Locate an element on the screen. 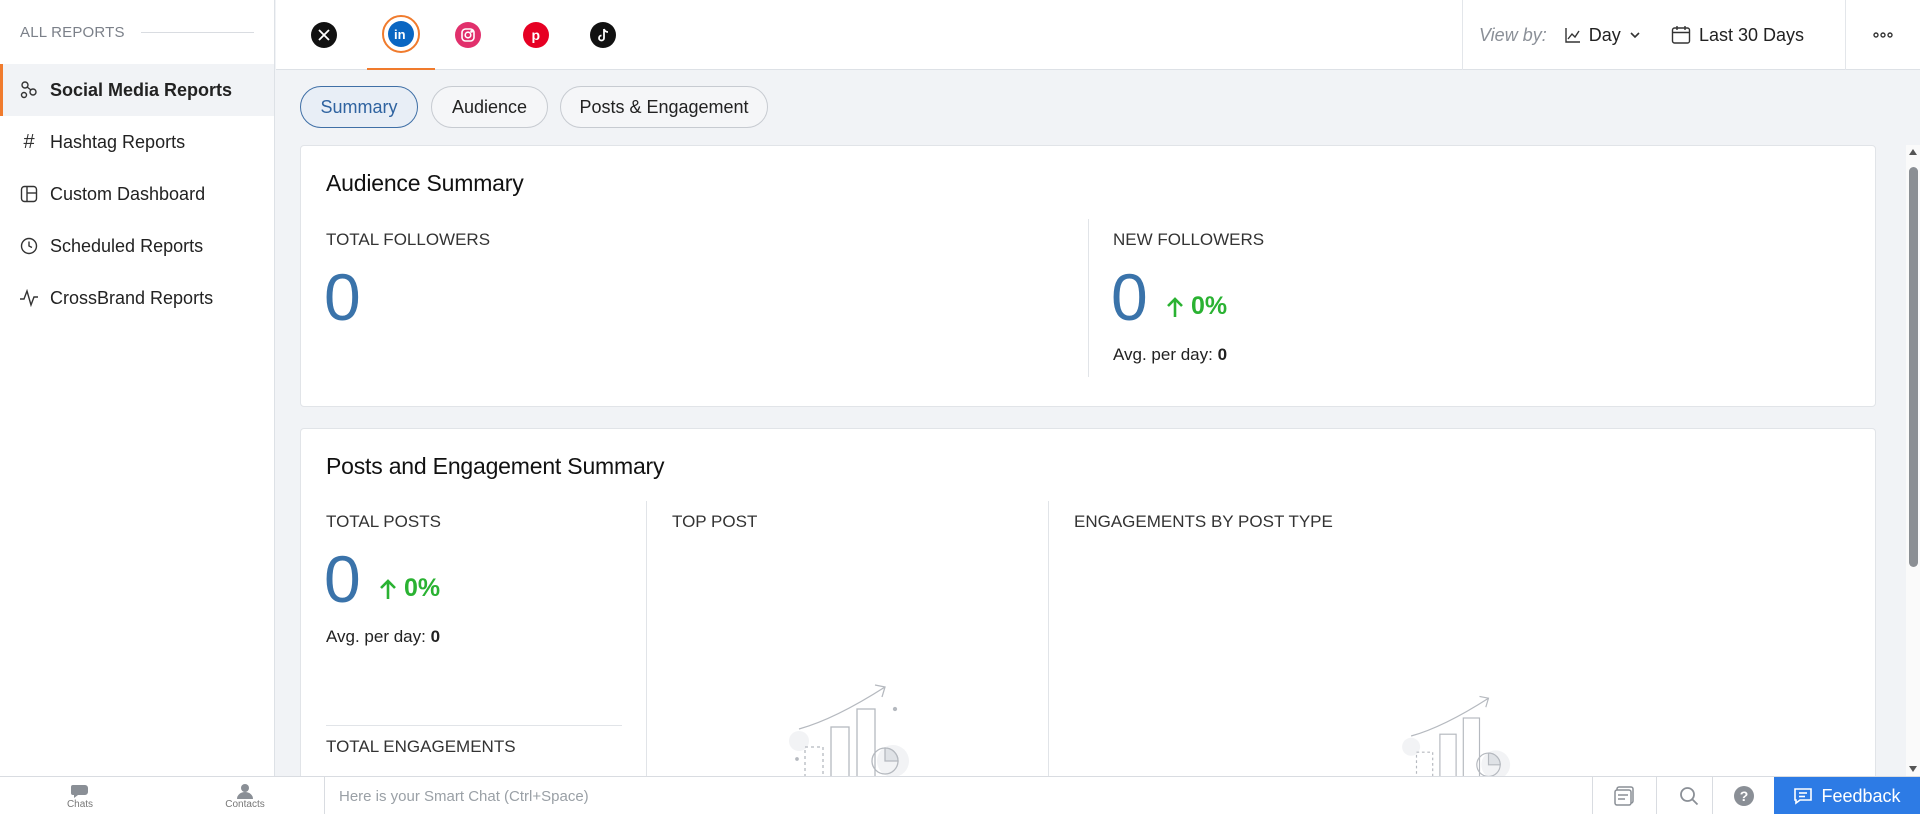 This screenshot has width=1920, height=814. x-icon is located at coordinates (324, 35).